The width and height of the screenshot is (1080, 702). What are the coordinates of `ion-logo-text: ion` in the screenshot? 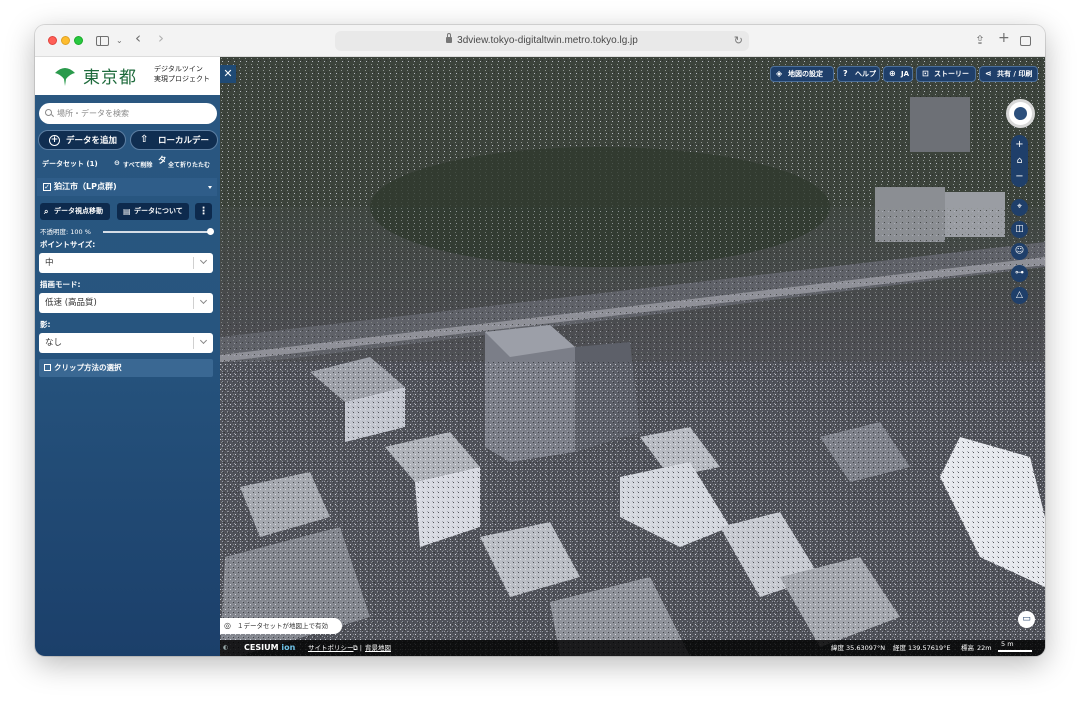 It's located at (288, 647).